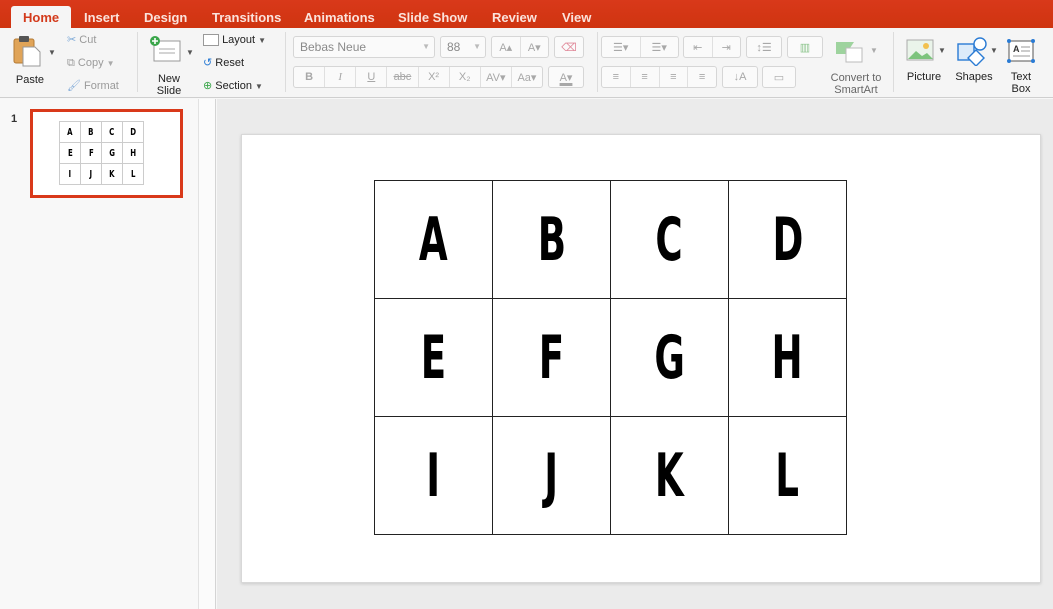  What do you see at coordinates (433, 357) in the screenshot?
I see `table-cell: E` at bounding box center [433, 357].